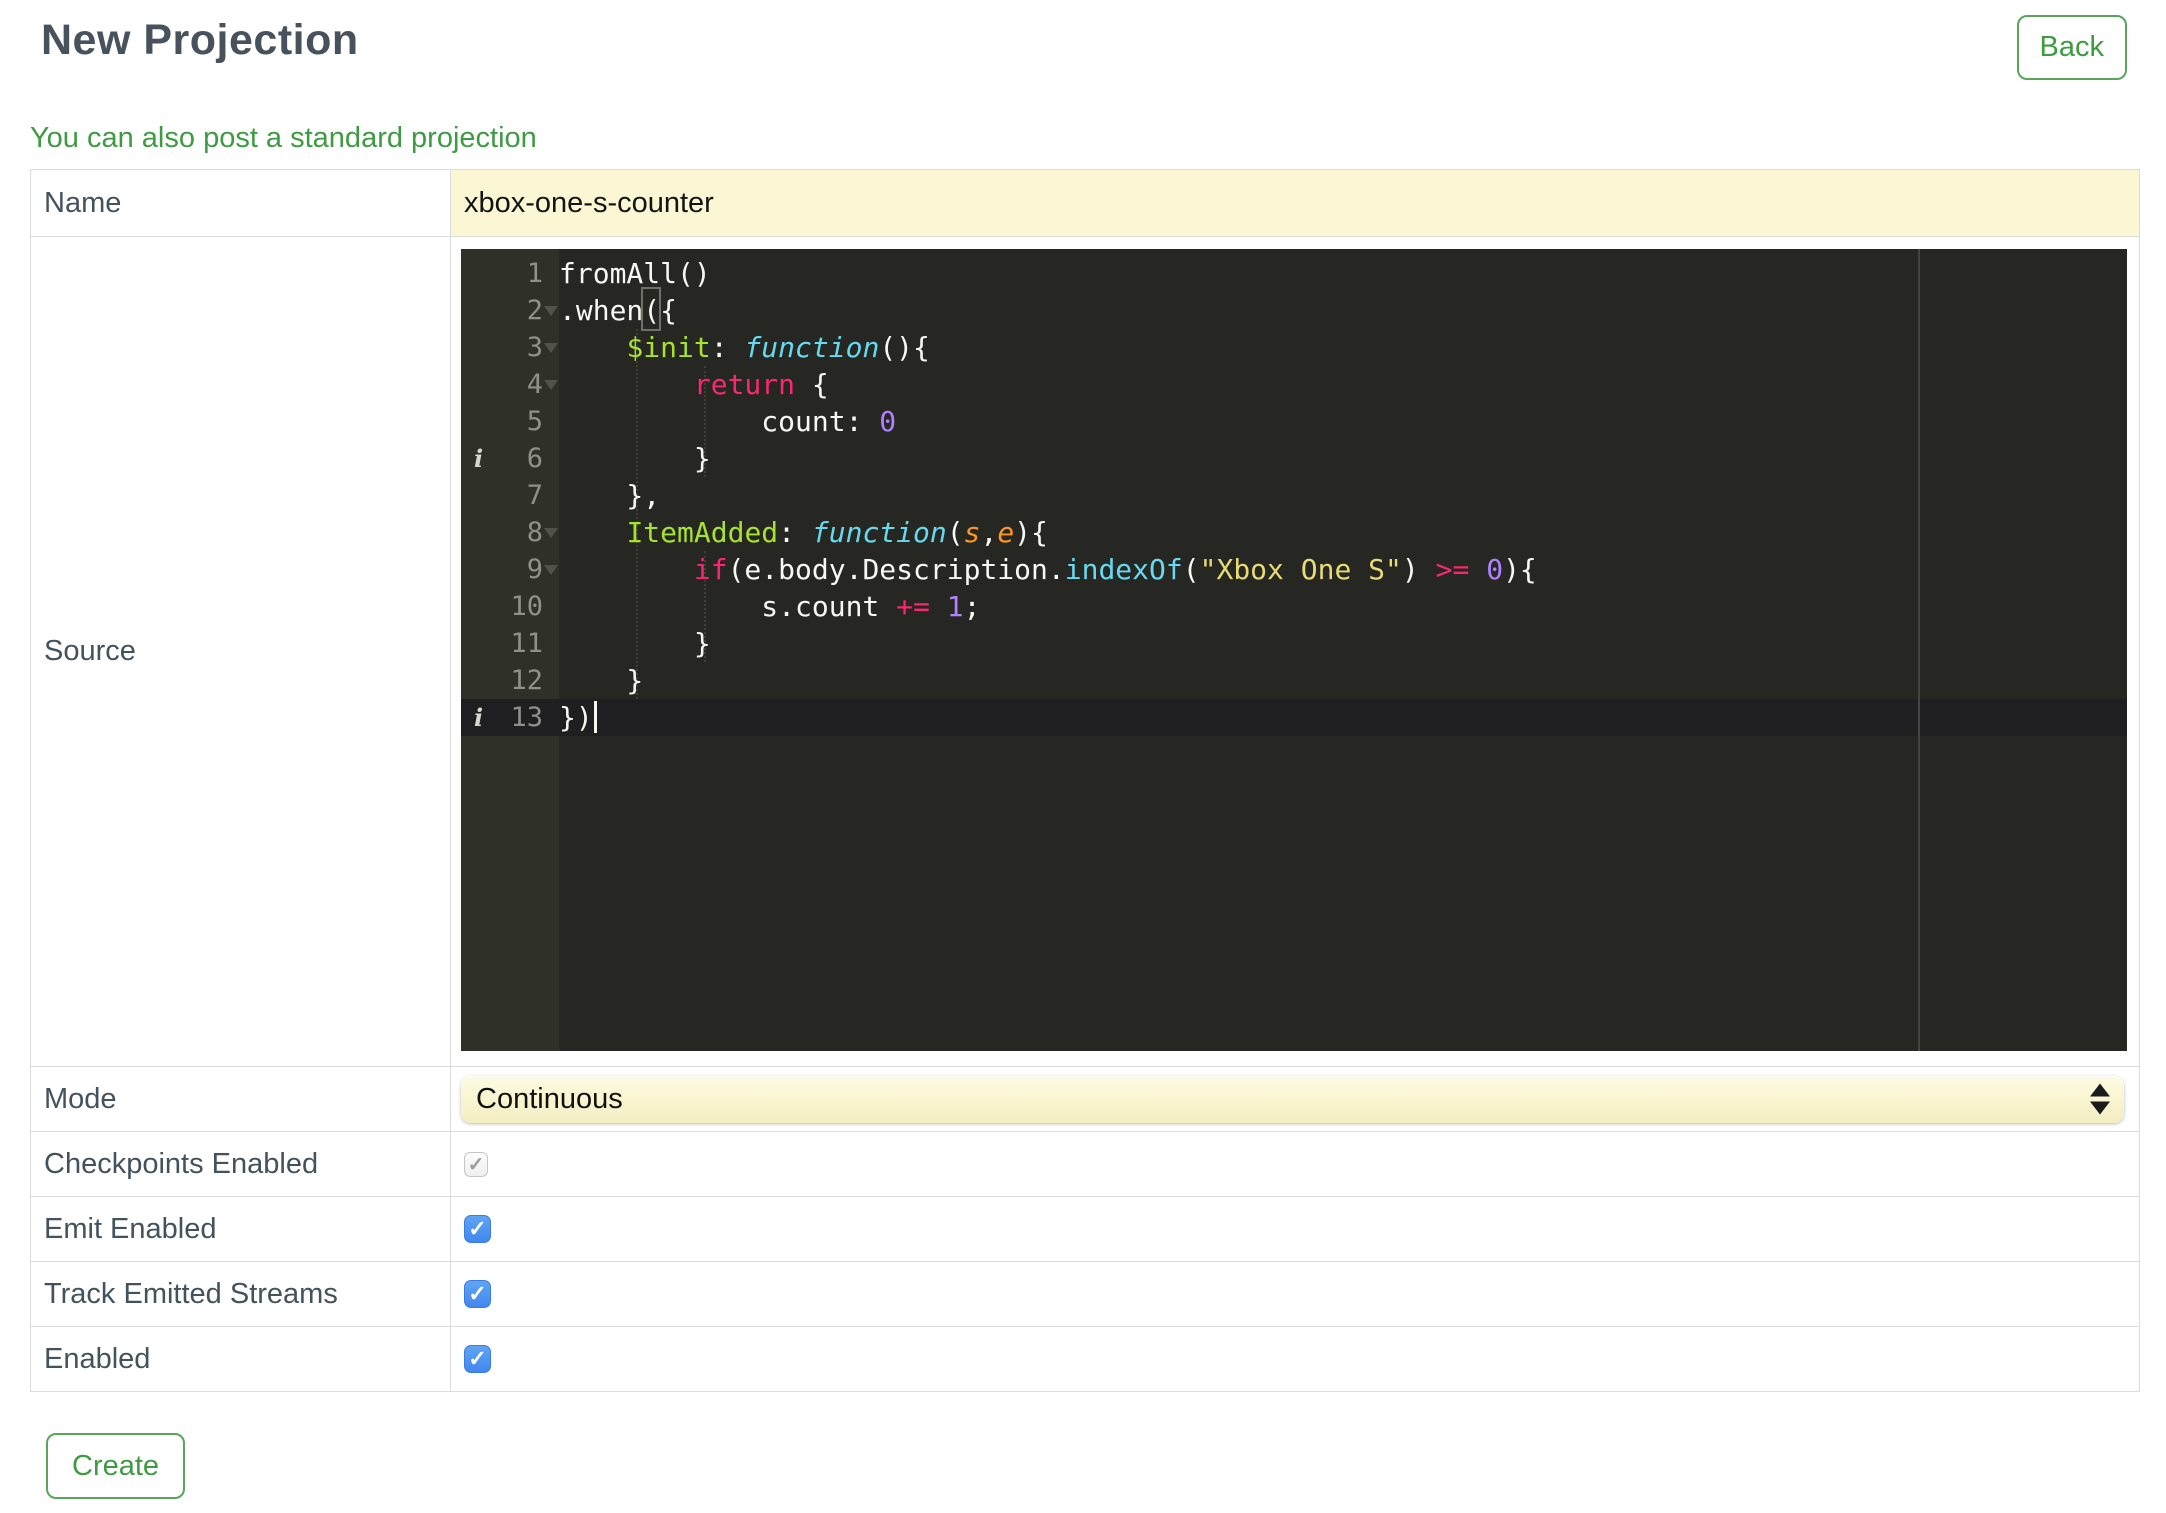 The width and height of the screenshot is (2166, 1513). Describe the element at coordinates (1295, 1164) in the screenshot. I see `checkpoints-value-cell: ✓` at that location.